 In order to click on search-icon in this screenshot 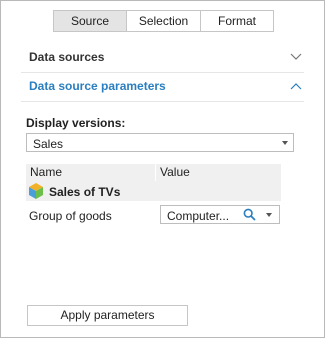, I will do `click(249, 216)`.